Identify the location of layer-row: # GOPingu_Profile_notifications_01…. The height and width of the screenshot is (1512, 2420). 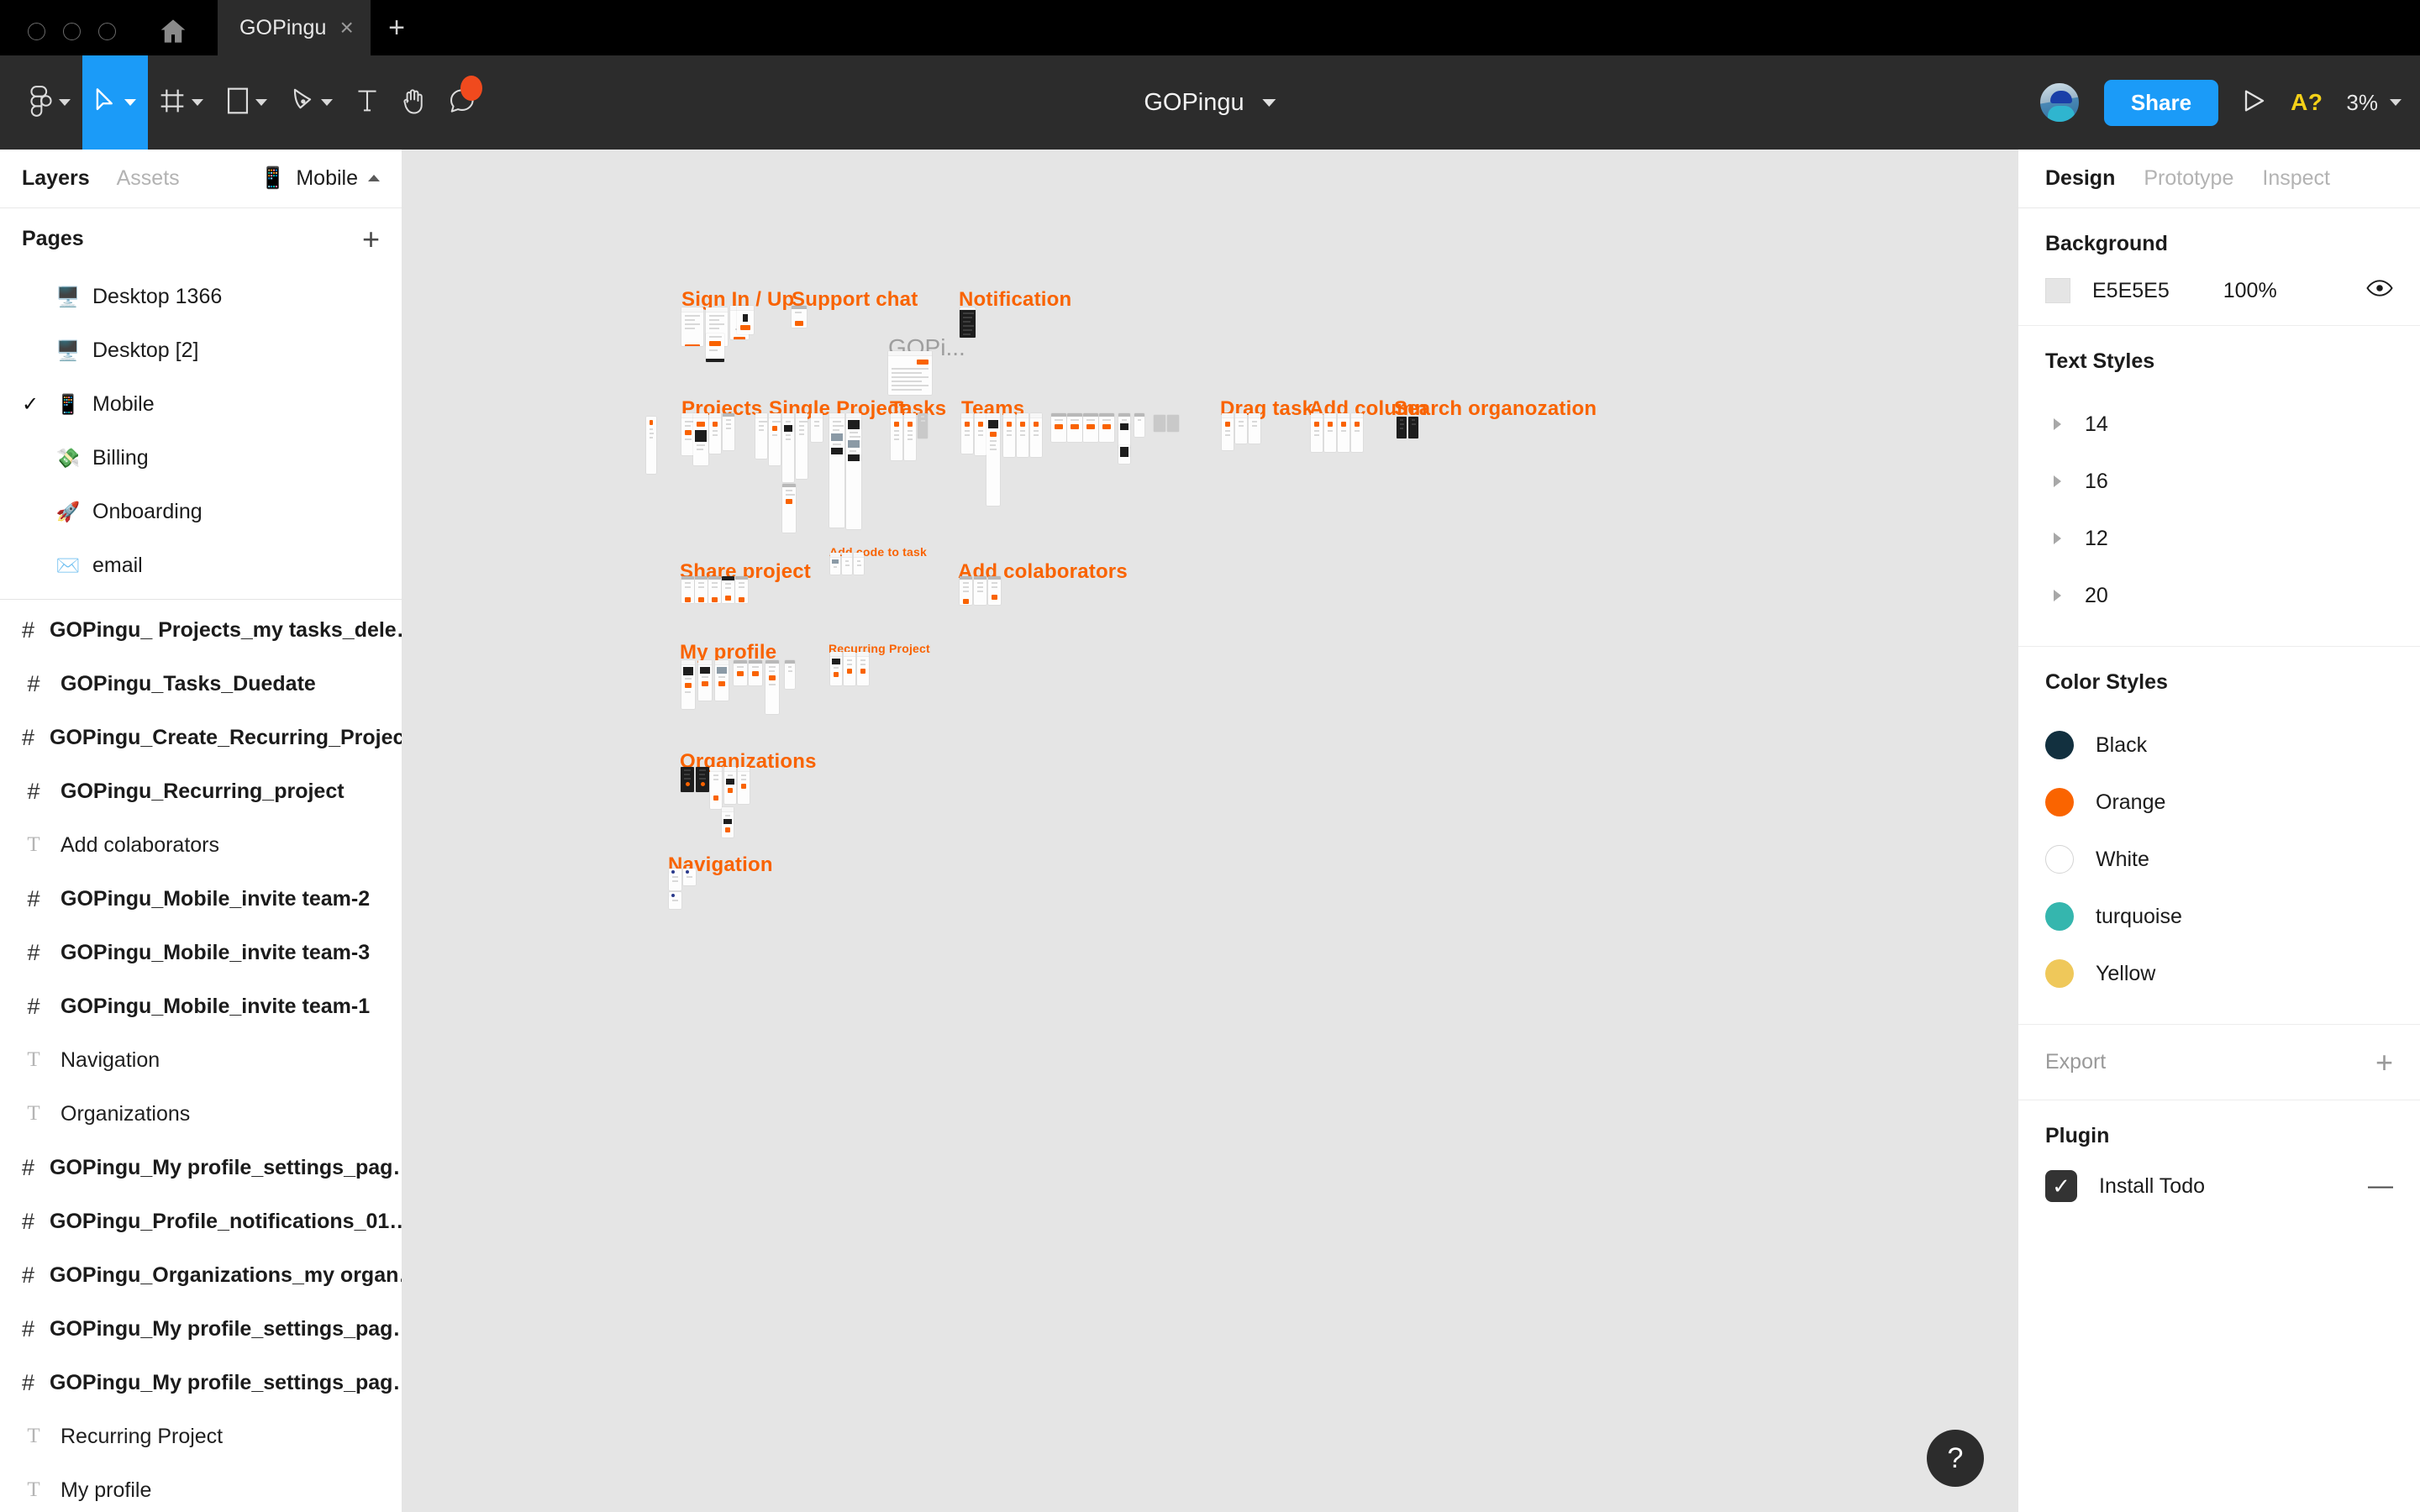
(201, 1221).